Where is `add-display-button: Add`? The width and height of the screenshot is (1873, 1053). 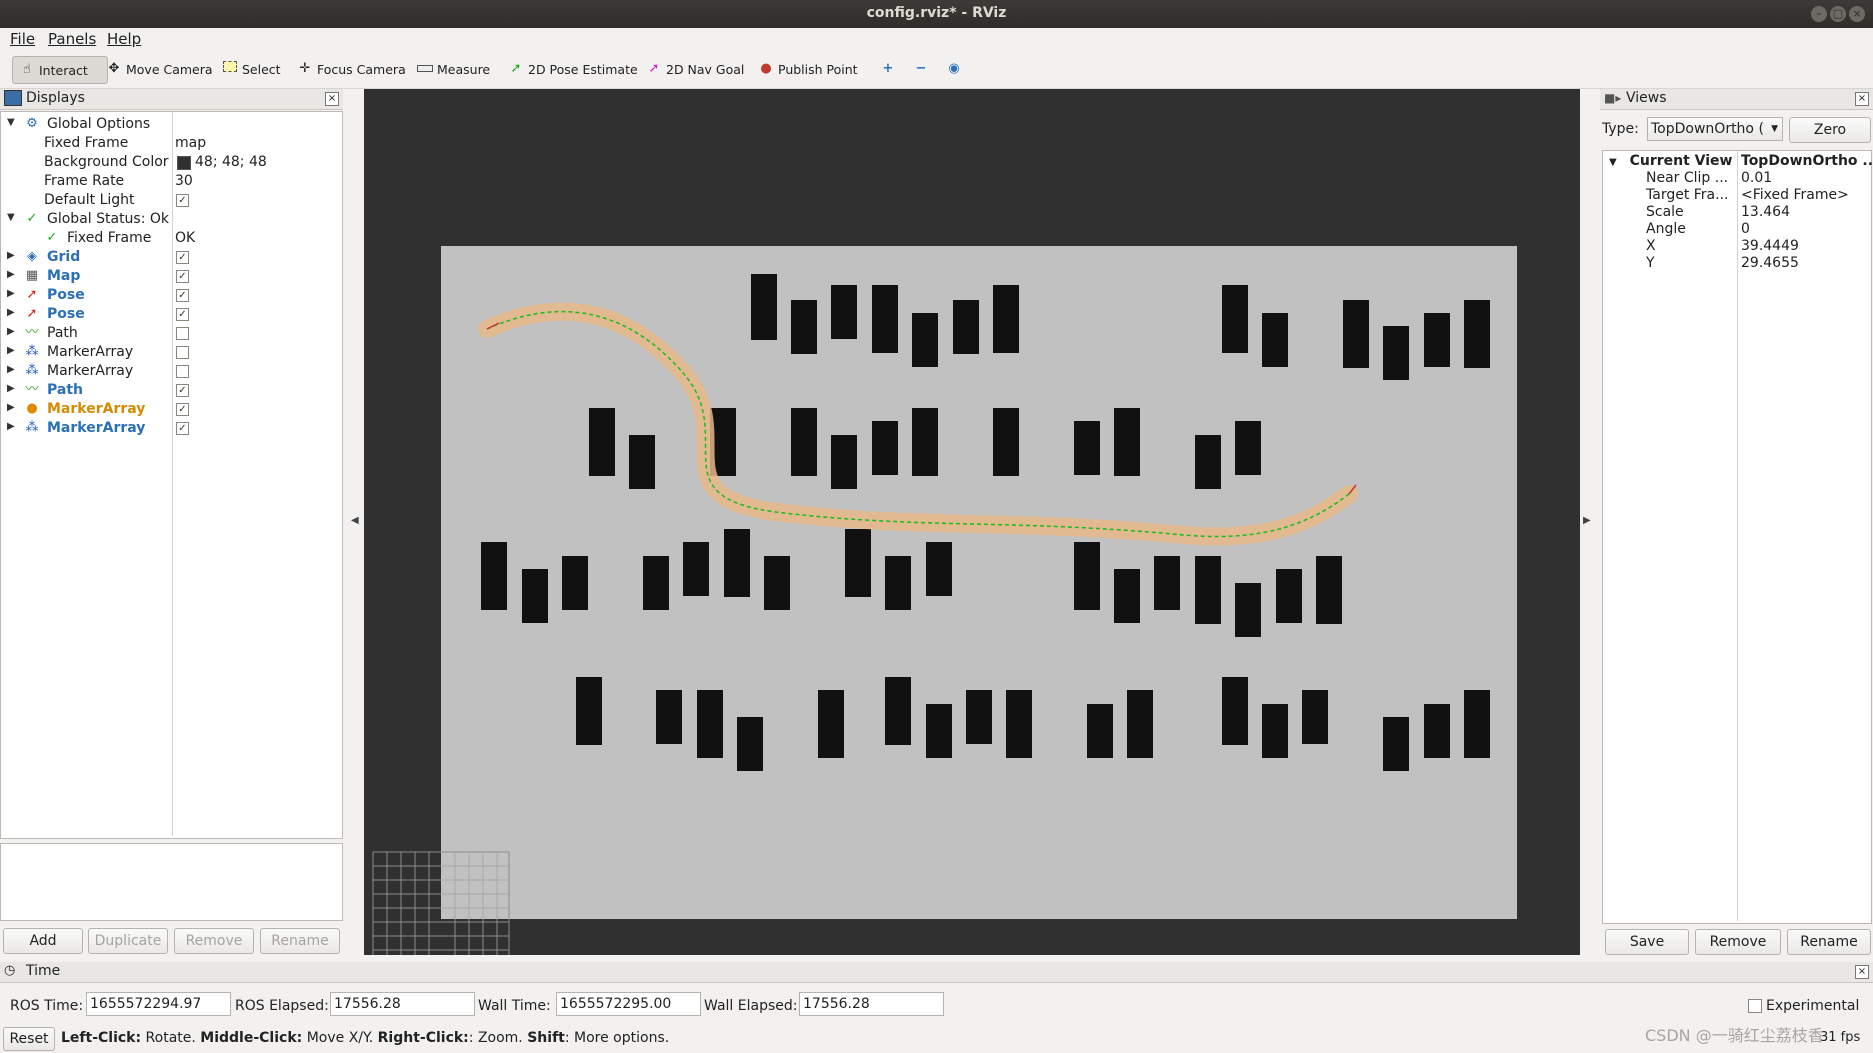
add-display-button: Add is located at coordinates (43, 941).